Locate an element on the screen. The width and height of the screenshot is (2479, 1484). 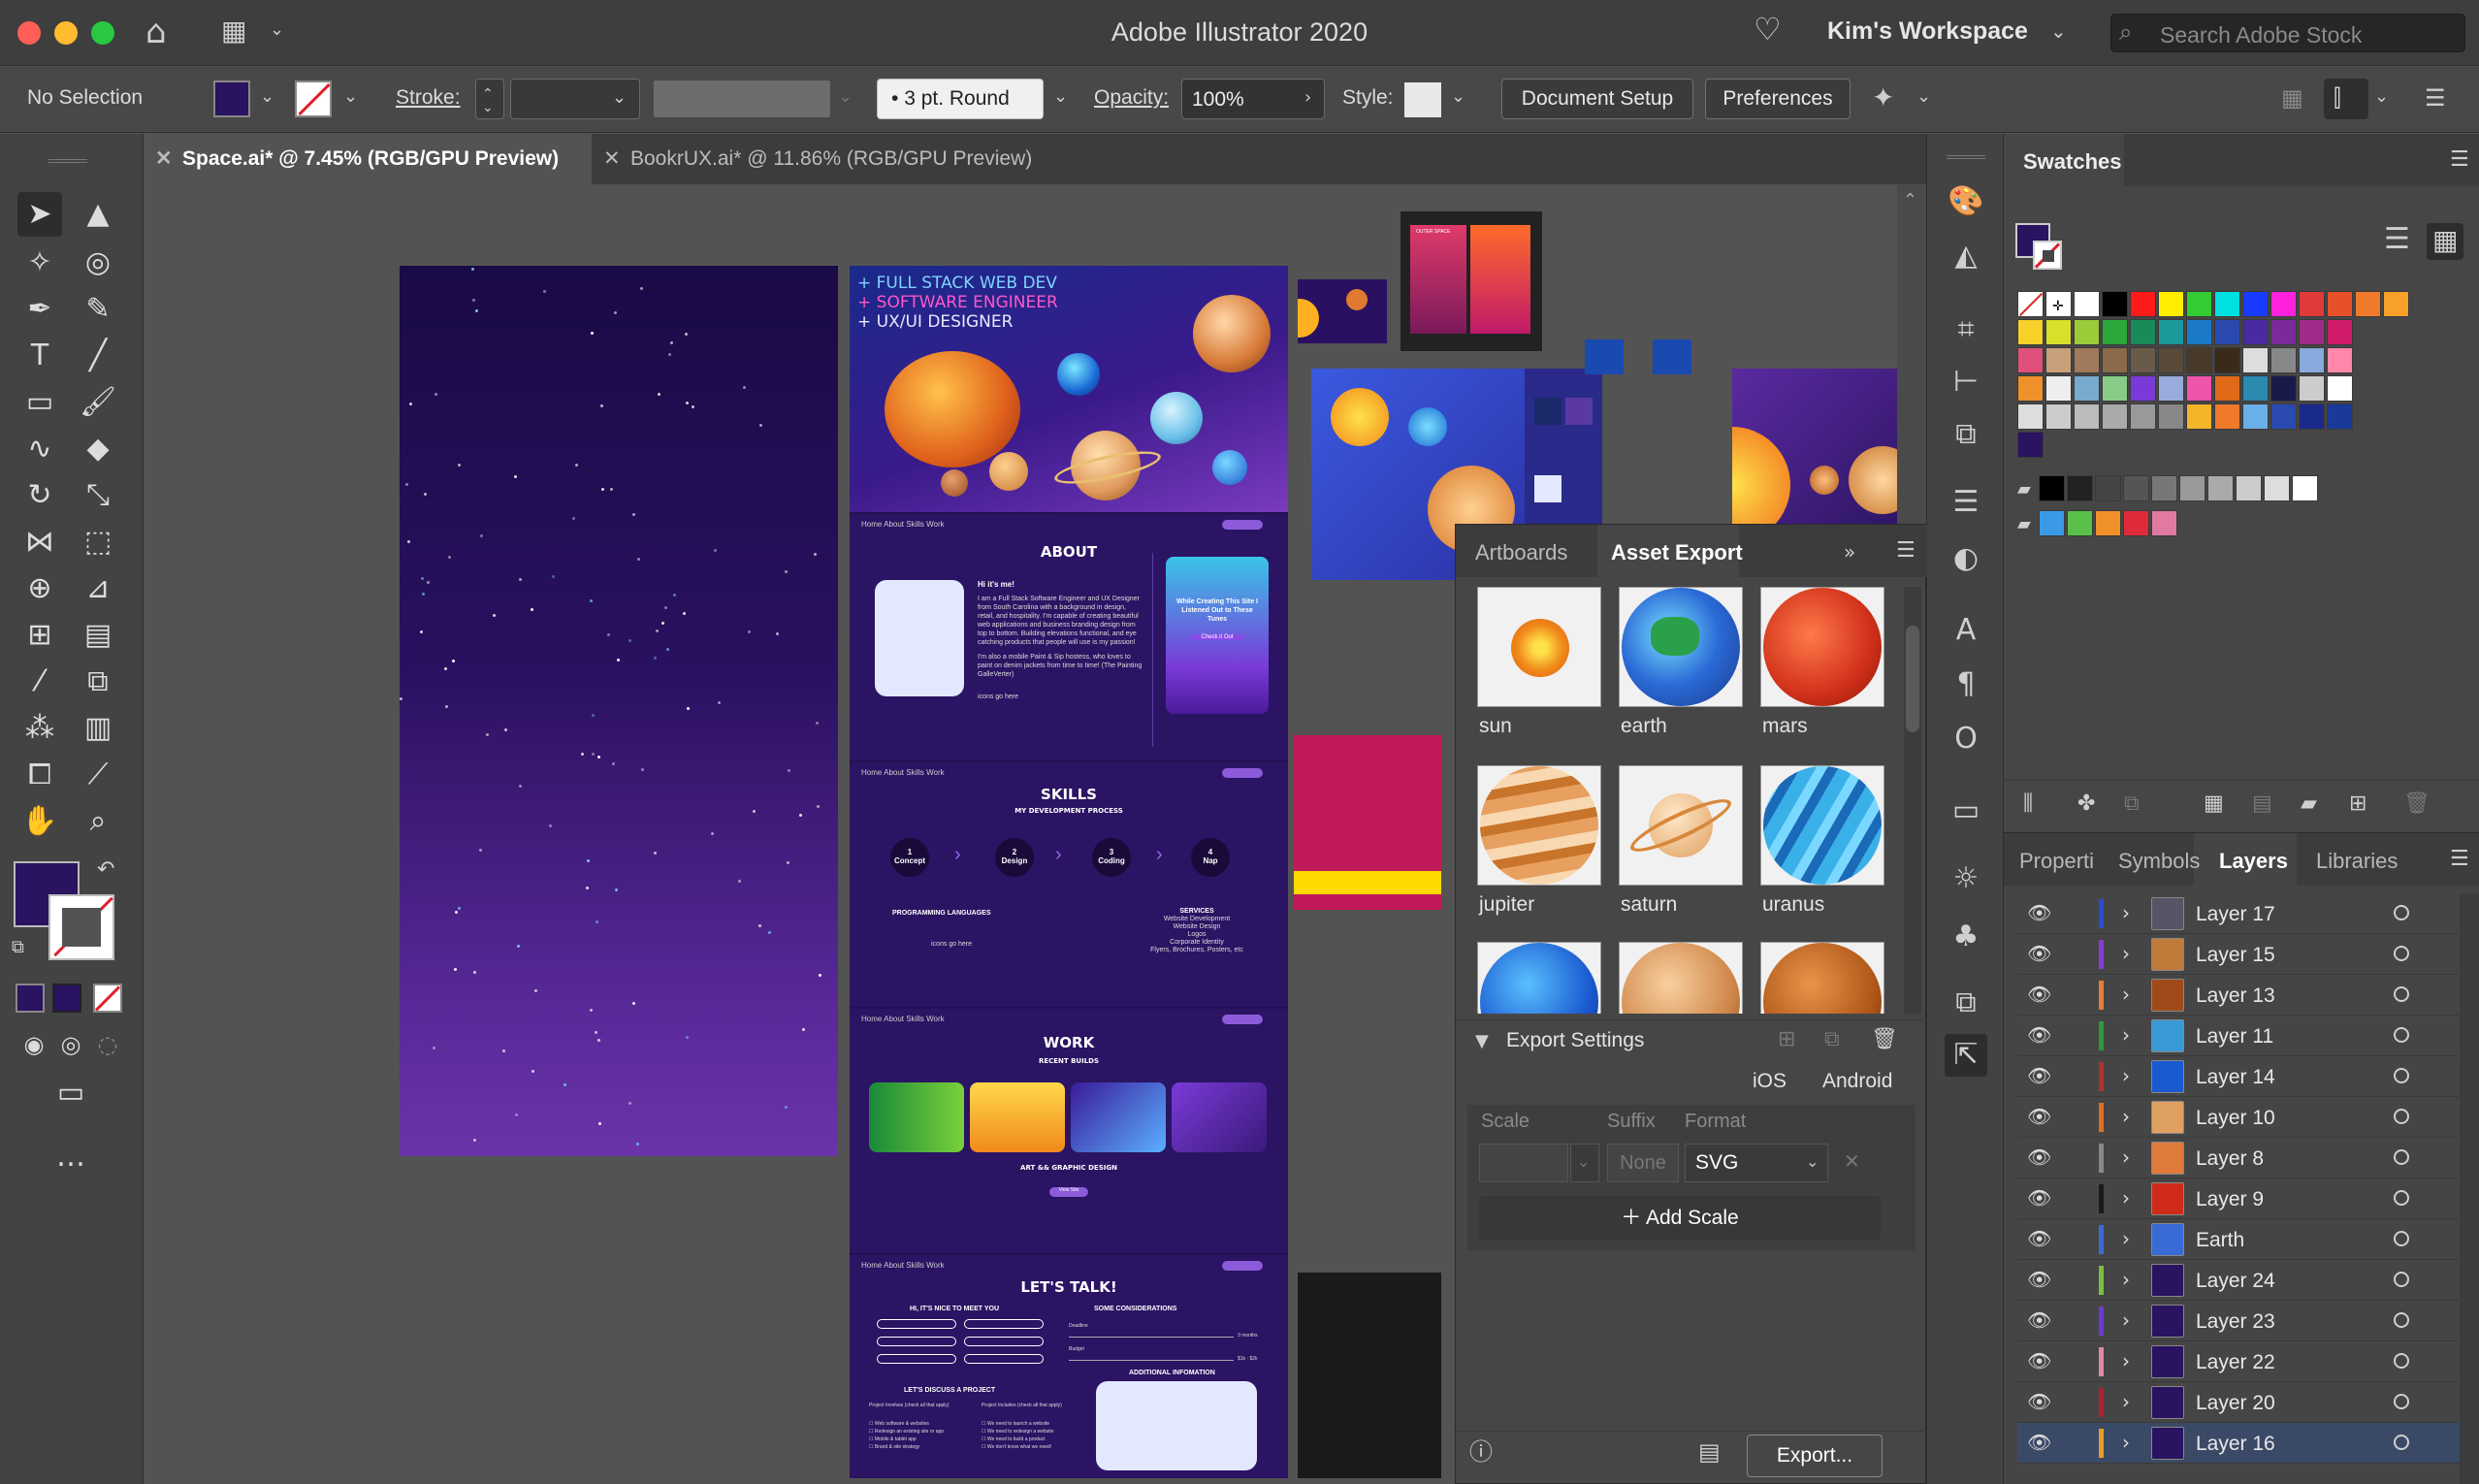
swap-fill-stroke-icon: ↶ is located at coordinates (105, 870).